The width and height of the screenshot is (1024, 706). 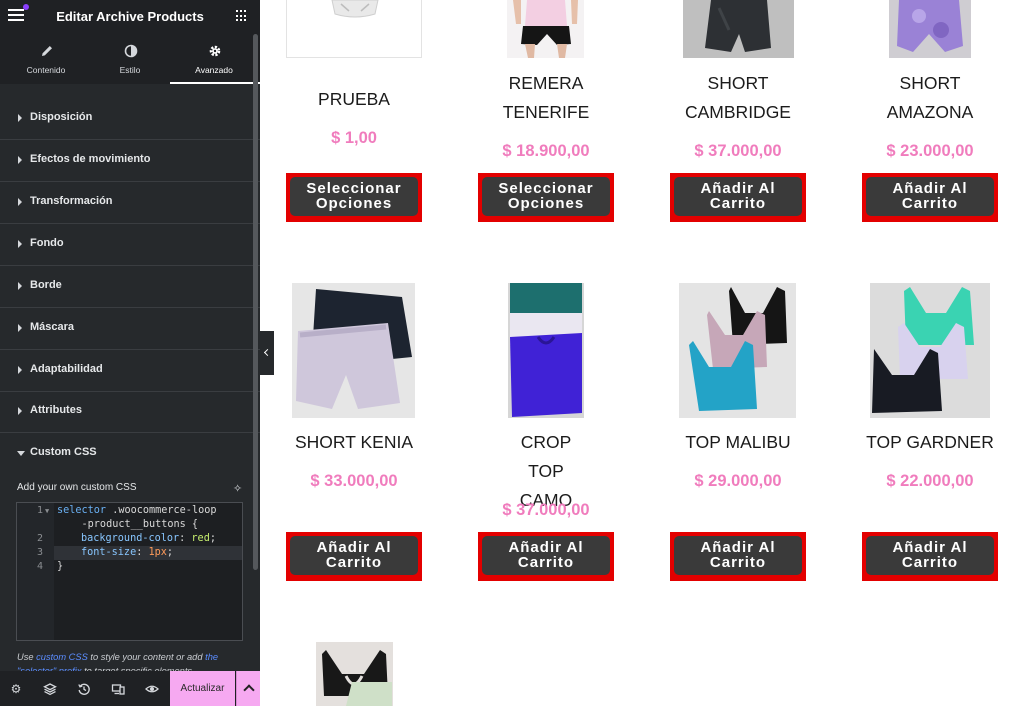 I want to click on layers-icon, so click(x=50, y=689).